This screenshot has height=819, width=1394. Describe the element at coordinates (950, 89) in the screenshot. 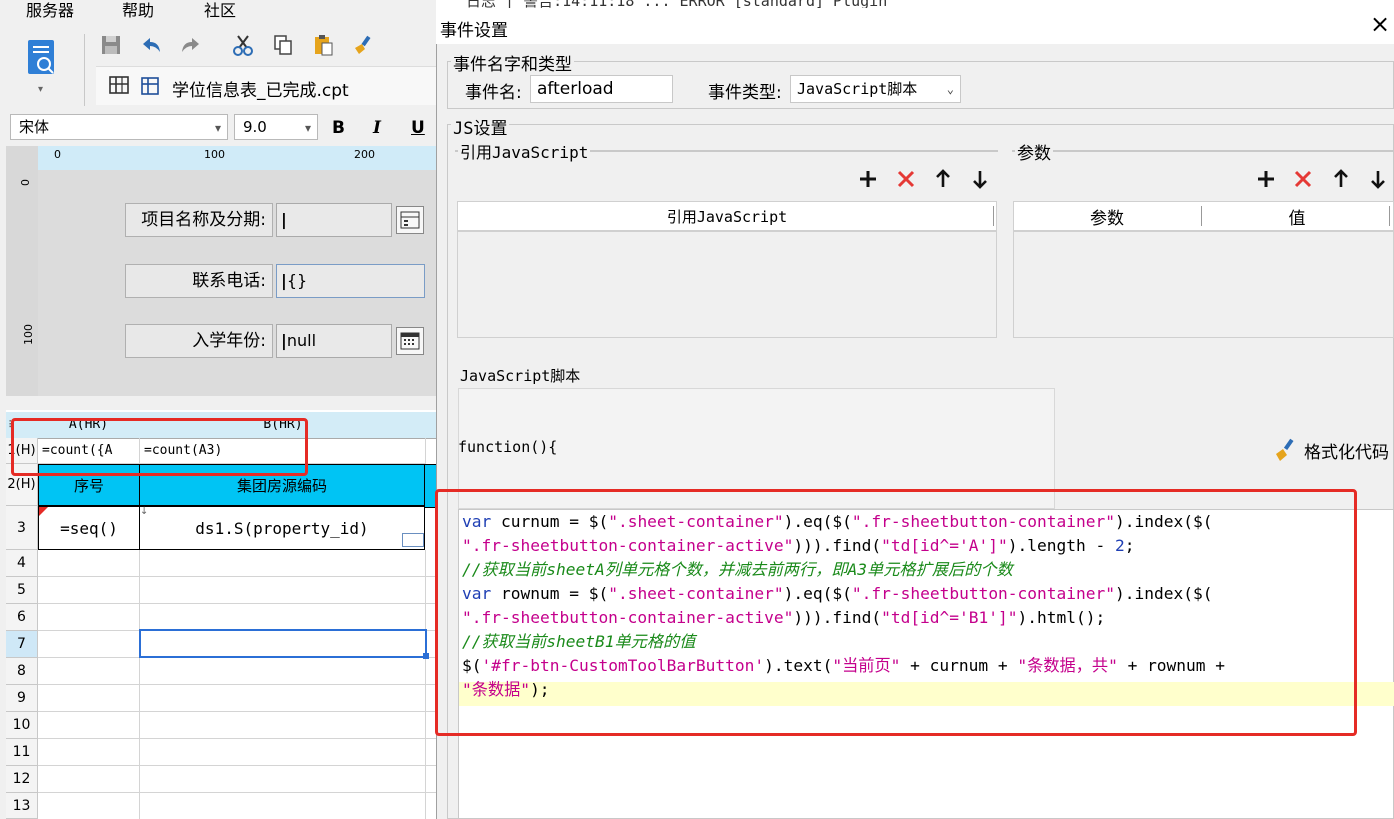

I see `chevron-down-icon: ⌄` at that location.